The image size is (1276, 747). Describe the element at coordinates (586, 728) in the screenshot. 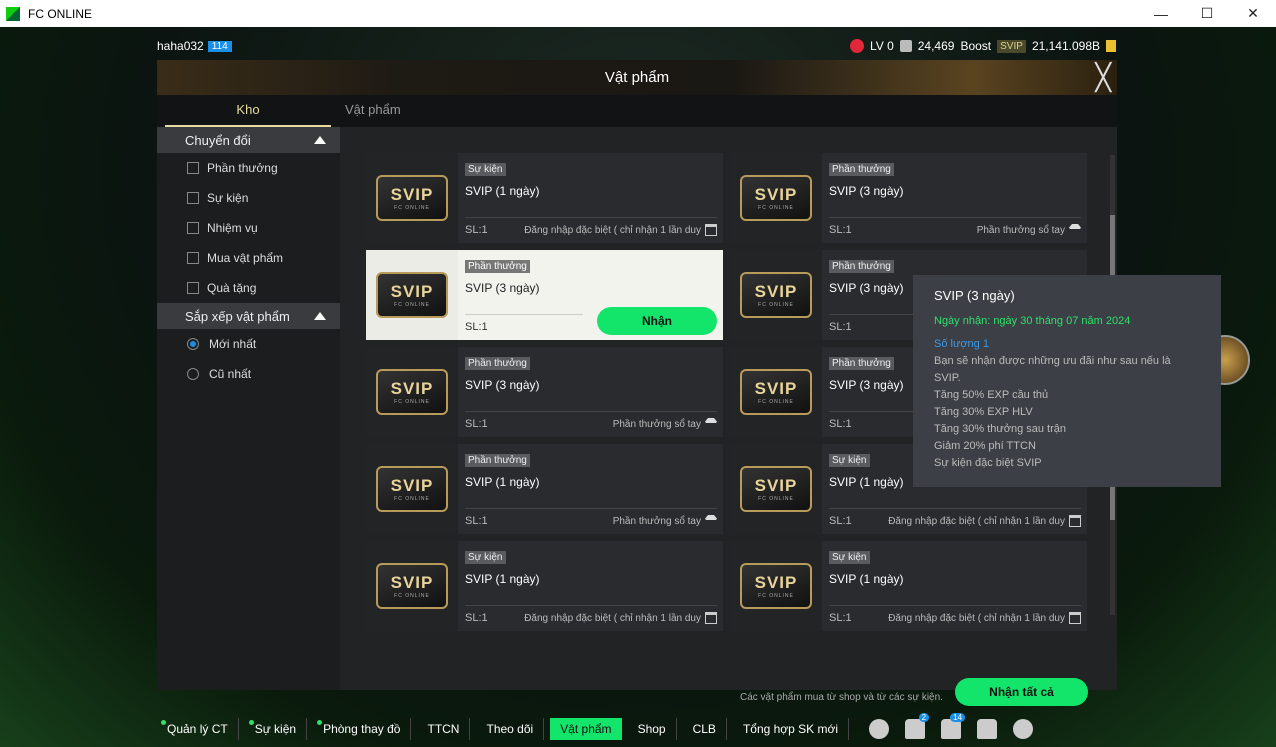

I see `nav-item: Vật phẩm` at that location.